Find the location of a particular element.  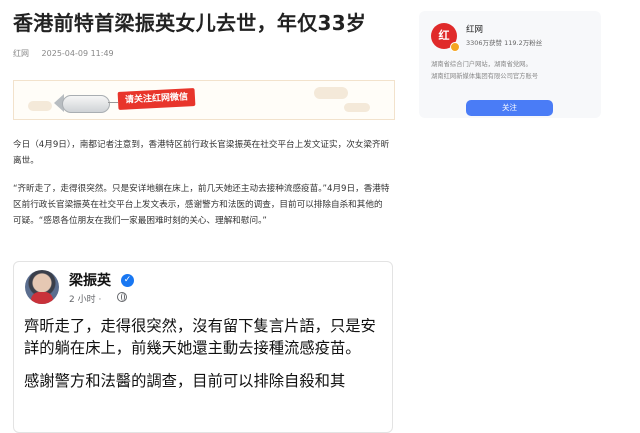

post-time: 2 小时 · is located at coordinates (85, 298).